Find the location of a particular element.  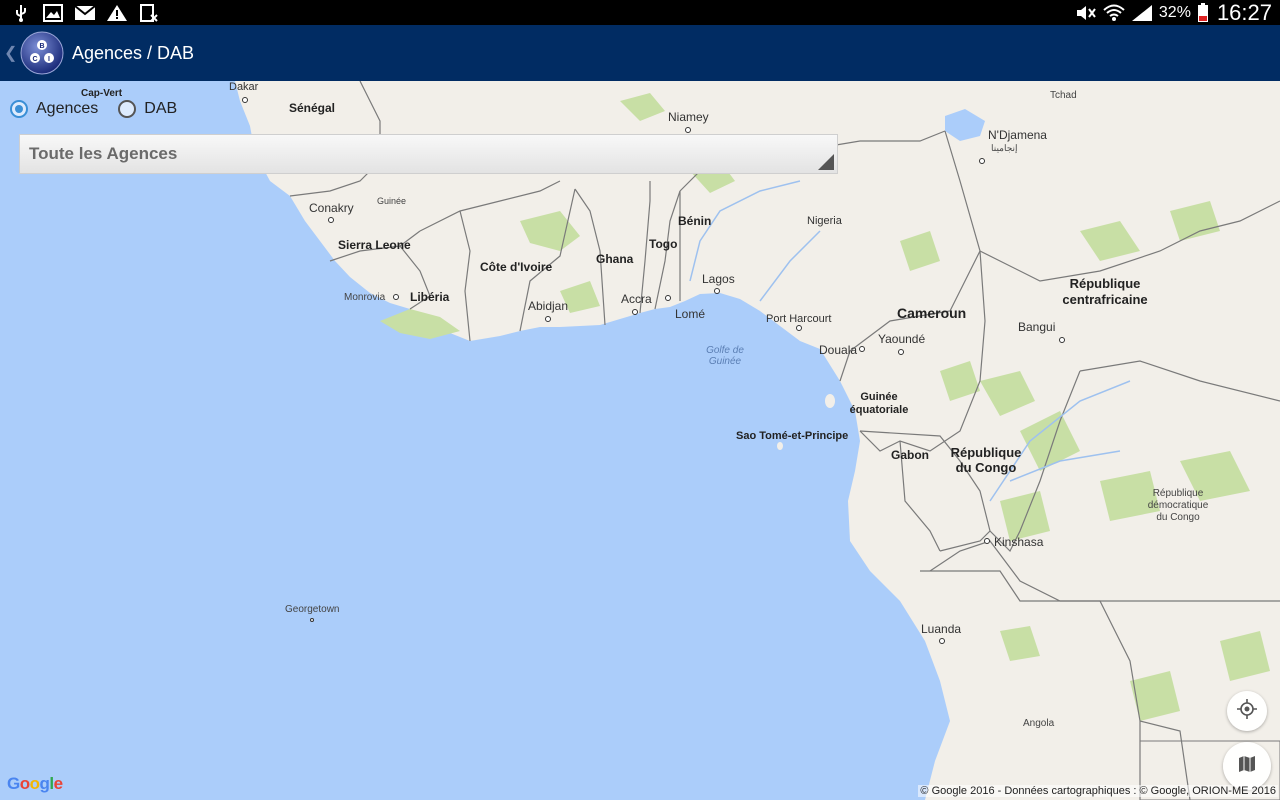

city-dot-luanda is located at coordinates (942, 641).